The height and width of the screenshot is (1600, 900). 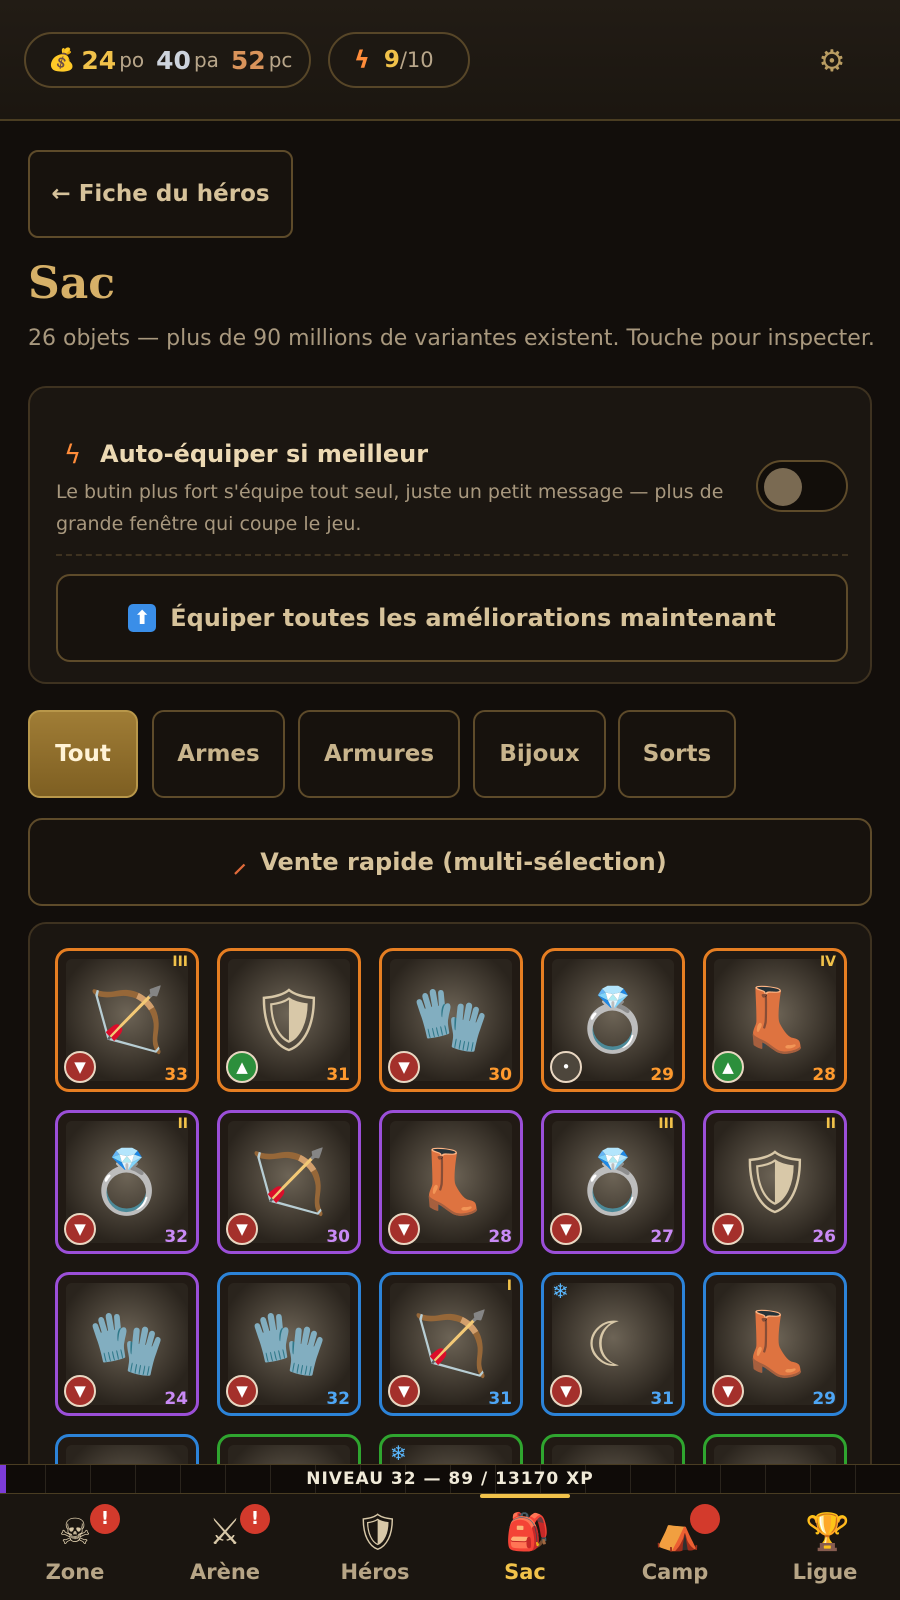 What do you see at coordinates (225, 1572) in the screenshot?
I see `nav-label: Arène` at bounding box center [225, 1572].